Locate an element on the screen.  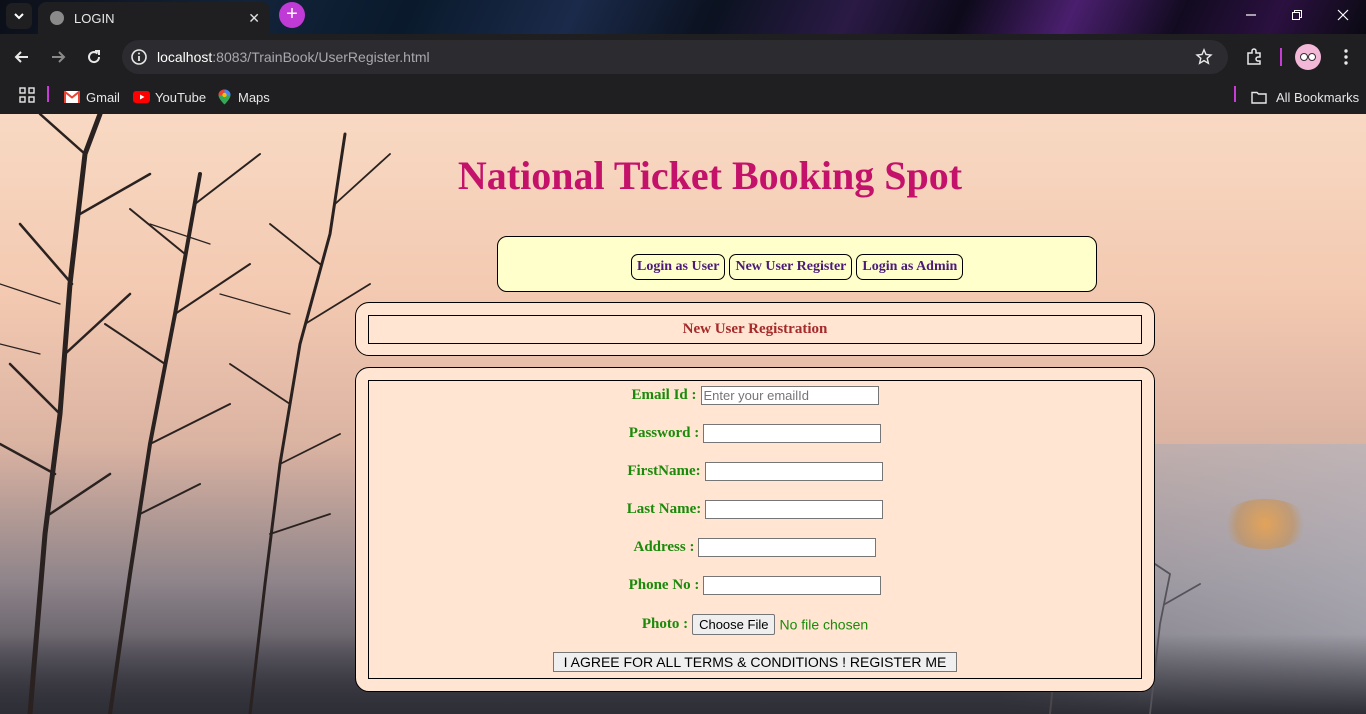
bookmark-youtube: YouTube is located at coordinates (169, 97).